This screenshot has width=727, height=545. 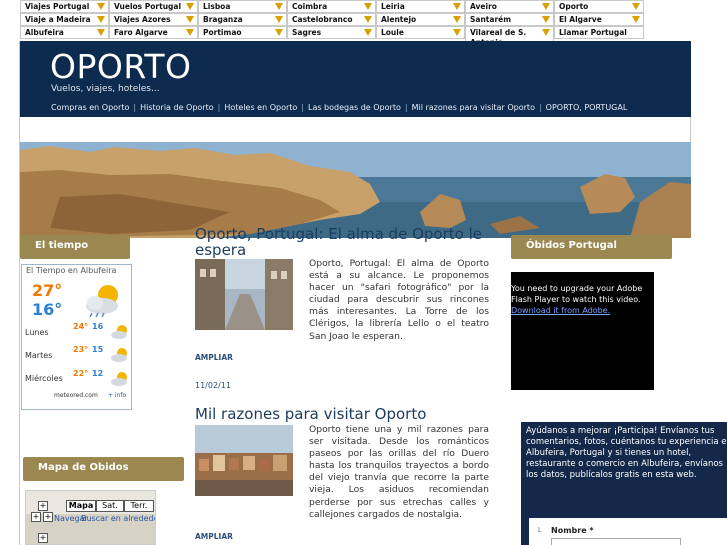 I want to click on post-title: Mil razones para visitar Oporto, so click(x=310, y=414).